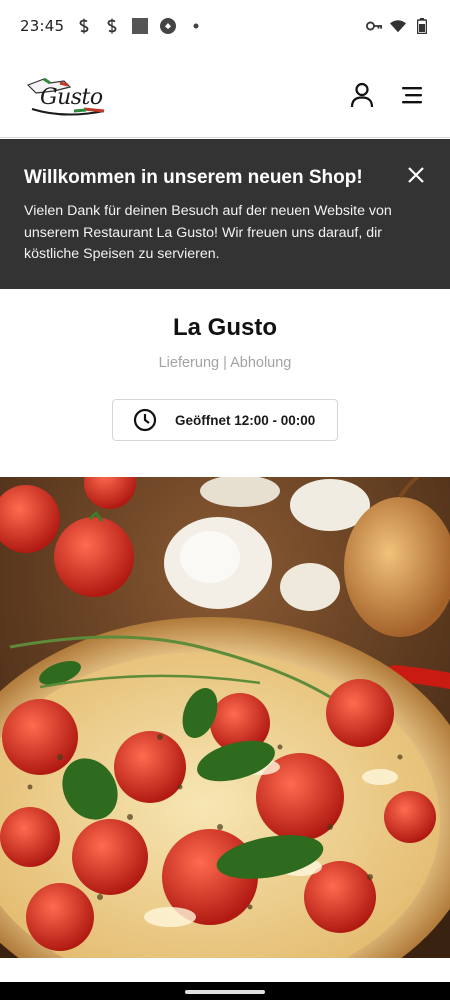  I want to click on opening-hours-text: Geöffnet 12:00 - 00:00, so click(245, 420).